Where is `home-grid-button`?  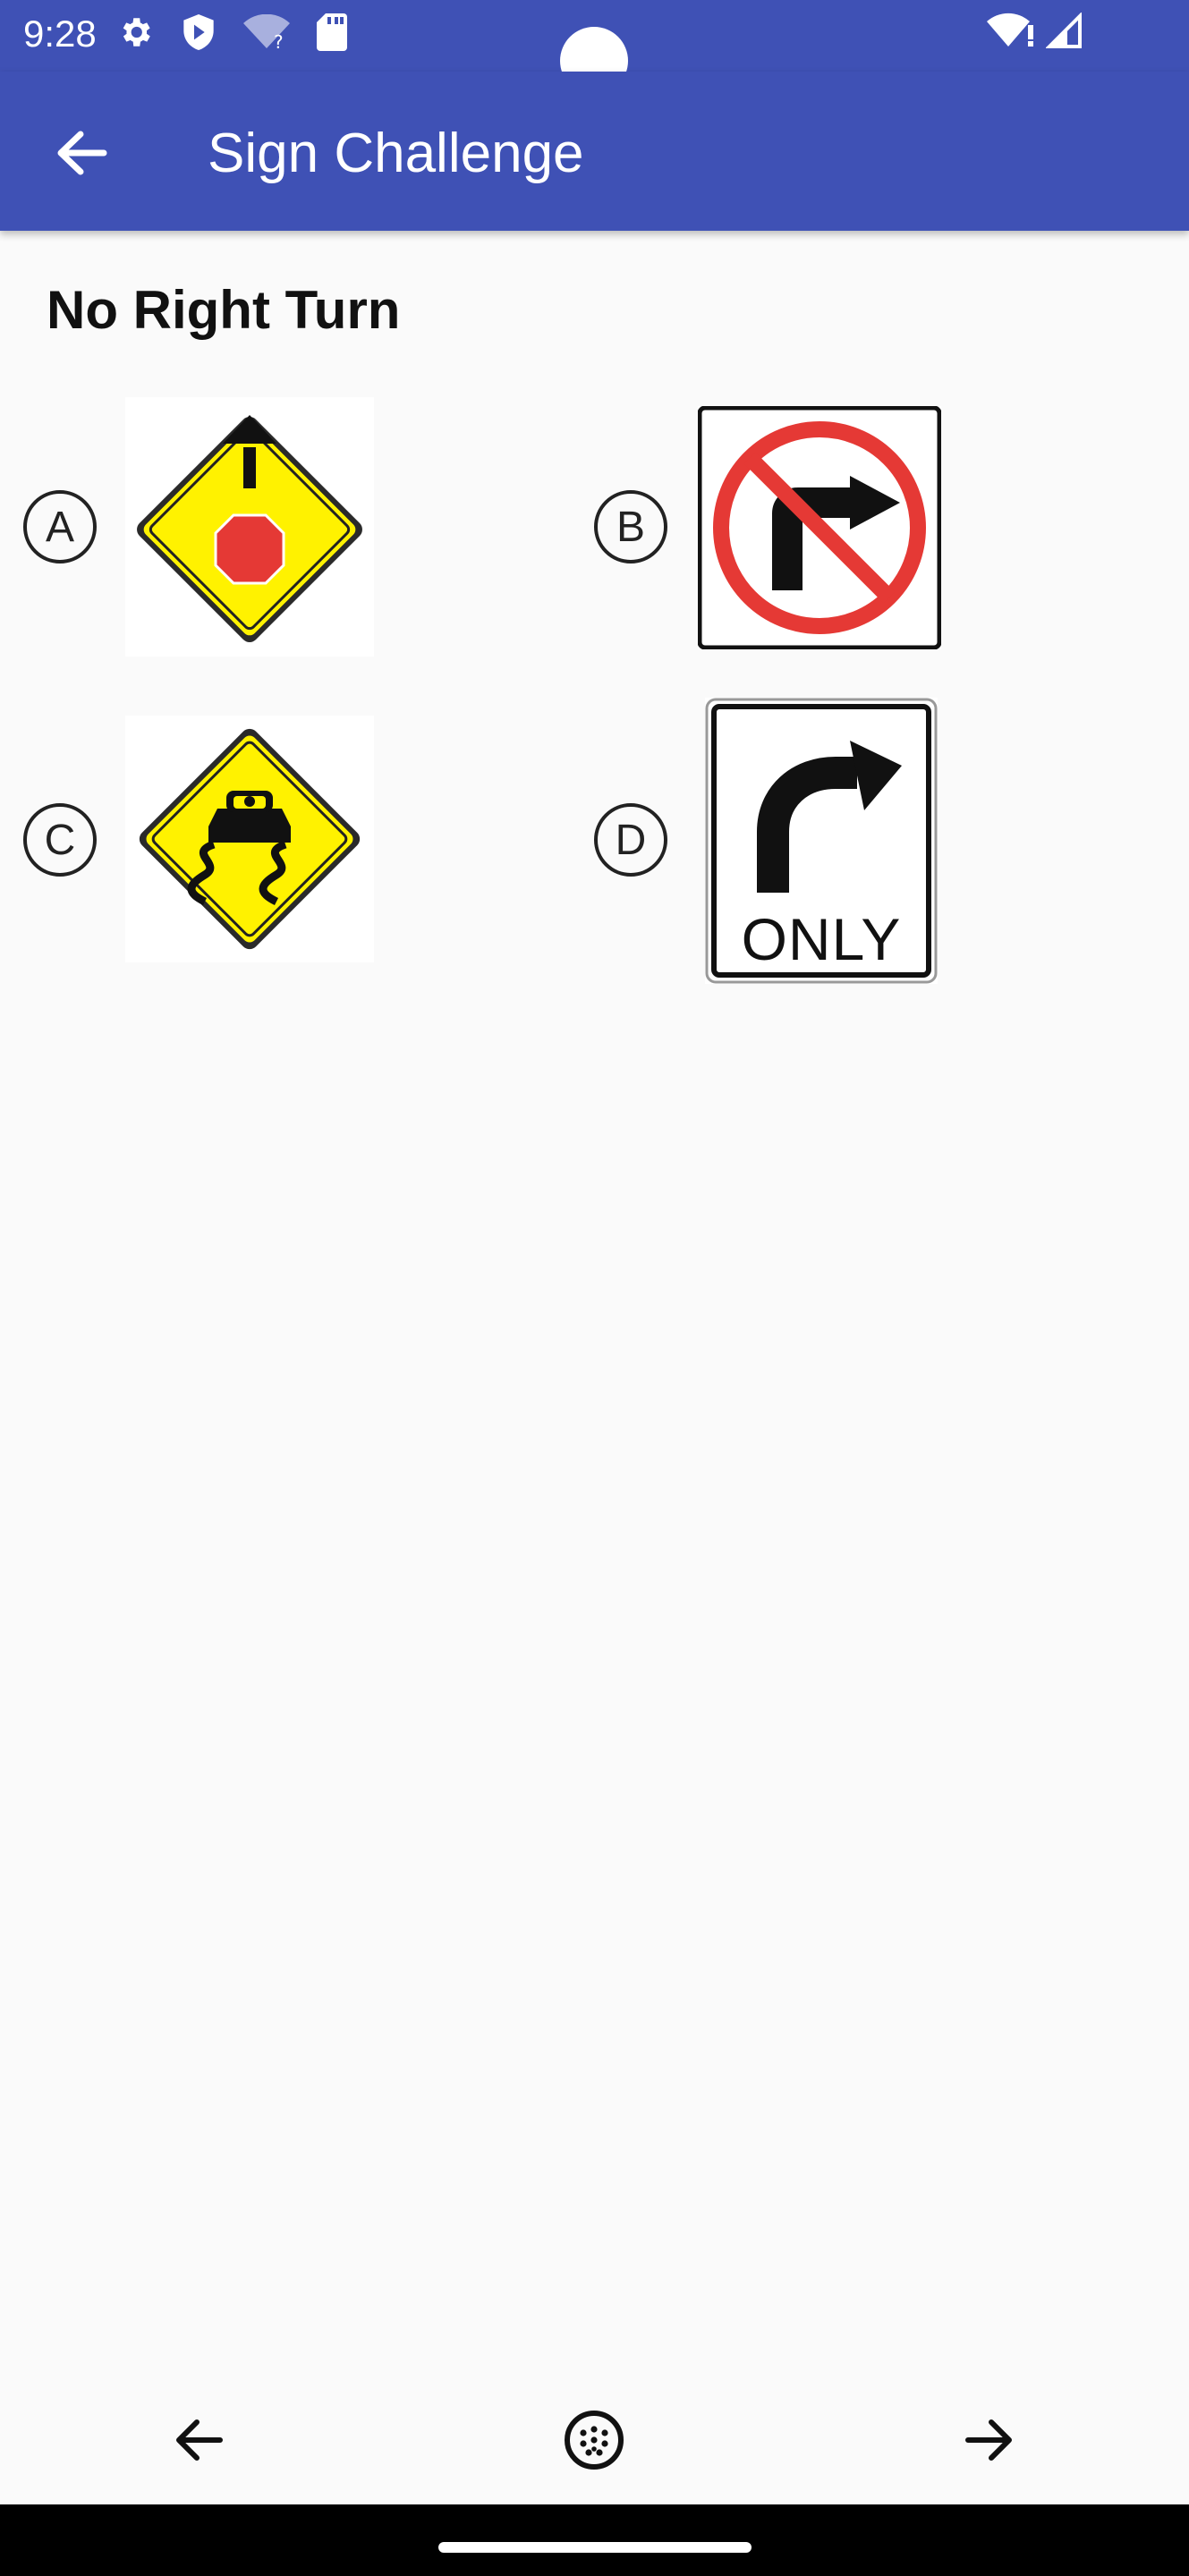 home-grid-button is located at coordinates (594, 2442).